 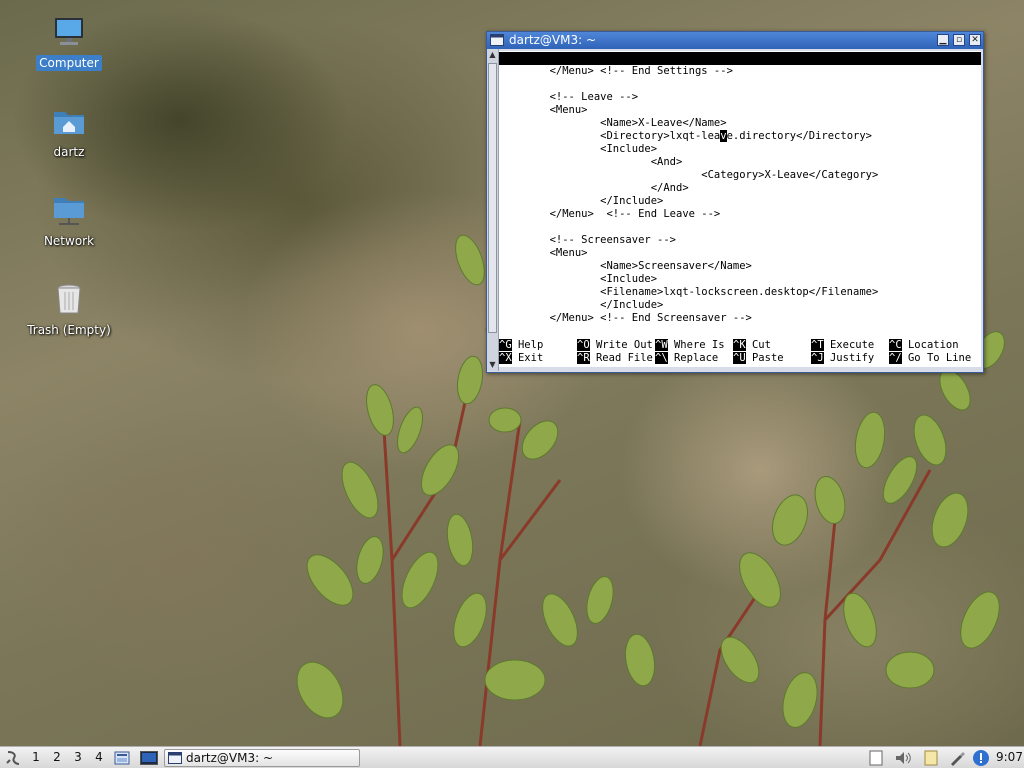 I want to click on code-line: </Menu> <!-- End Settings -->, so click(x=616, y=71).